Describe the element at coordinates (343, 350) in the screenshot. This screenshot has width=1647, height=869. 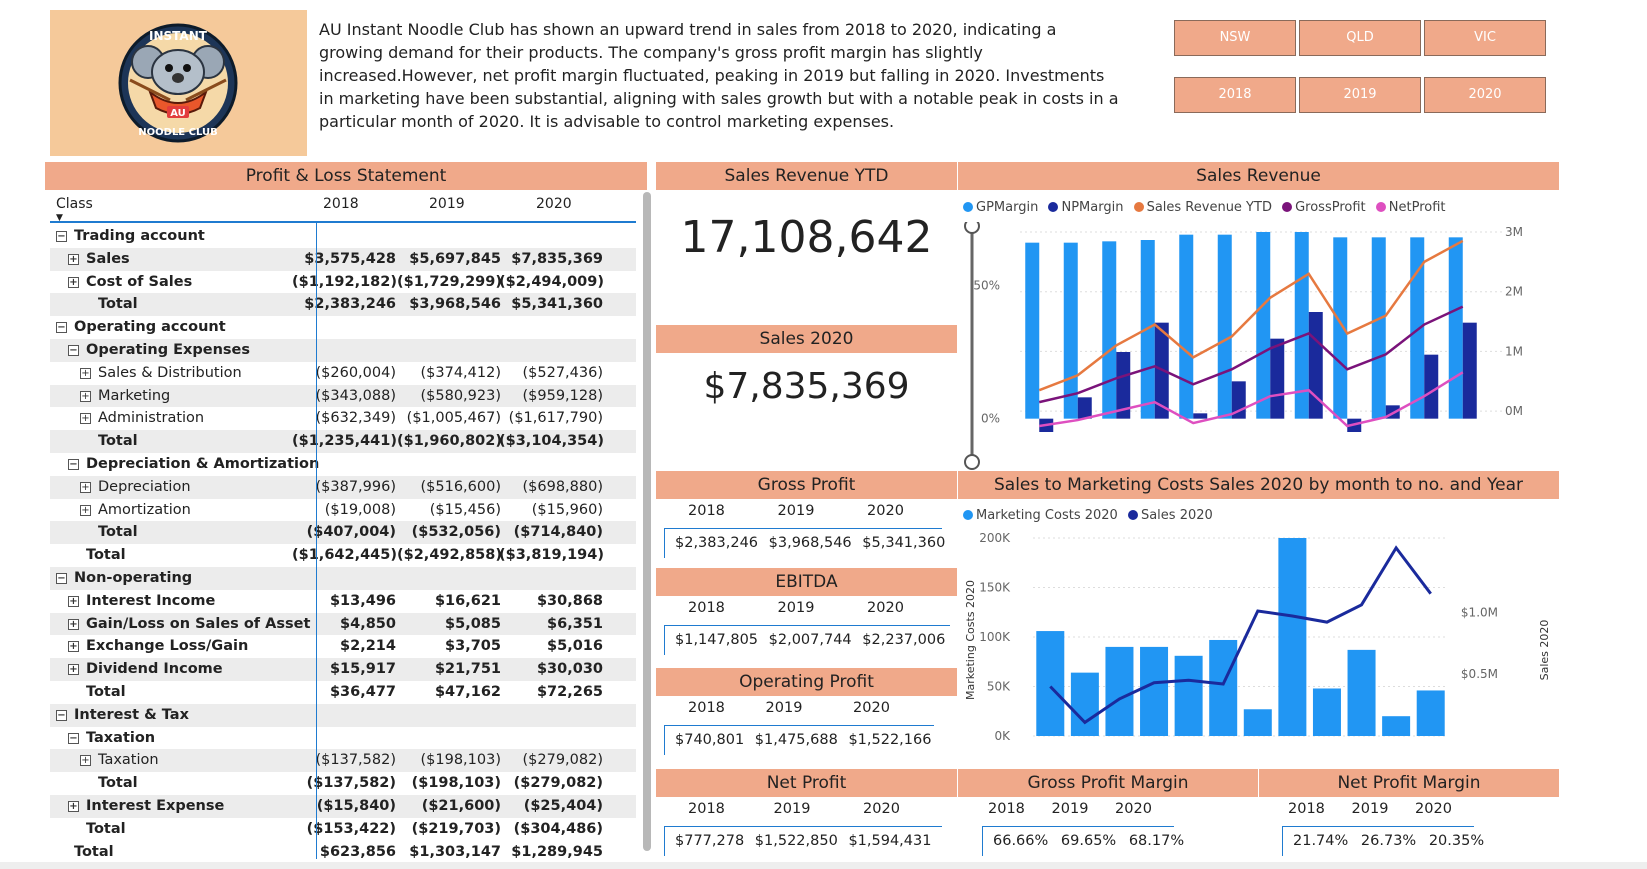
I see `pl-row: − Operating Expenses` at that location.